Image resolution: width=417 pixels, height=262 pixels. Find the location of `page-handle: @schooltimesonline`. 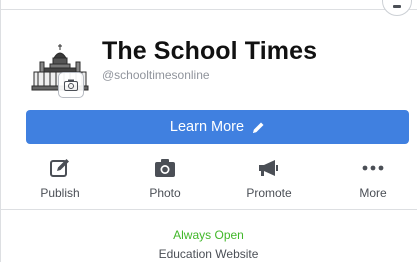

page-handle: @schooltimesonline is located at coordinates (156, 75).